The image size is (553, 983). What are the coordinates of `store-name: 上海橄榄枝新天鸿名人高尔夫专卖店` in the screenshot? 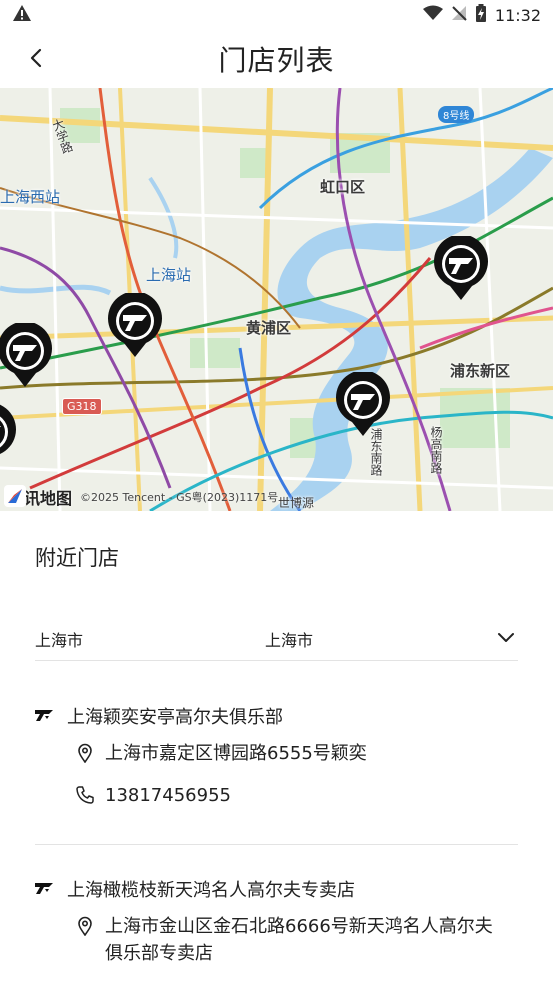 It's located at (211, 890).